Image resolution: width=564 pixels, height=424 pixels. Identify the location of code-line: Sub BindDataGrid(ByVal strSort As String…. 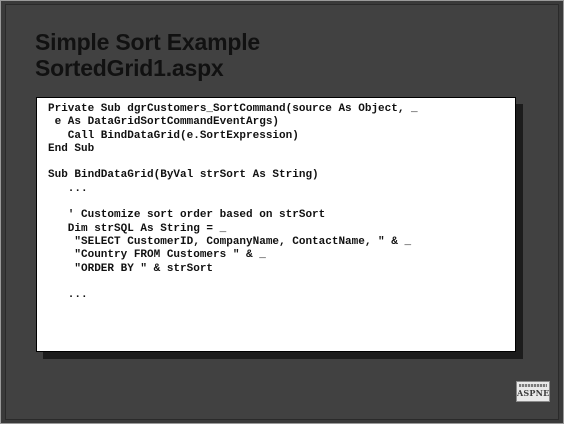
(183, 175).